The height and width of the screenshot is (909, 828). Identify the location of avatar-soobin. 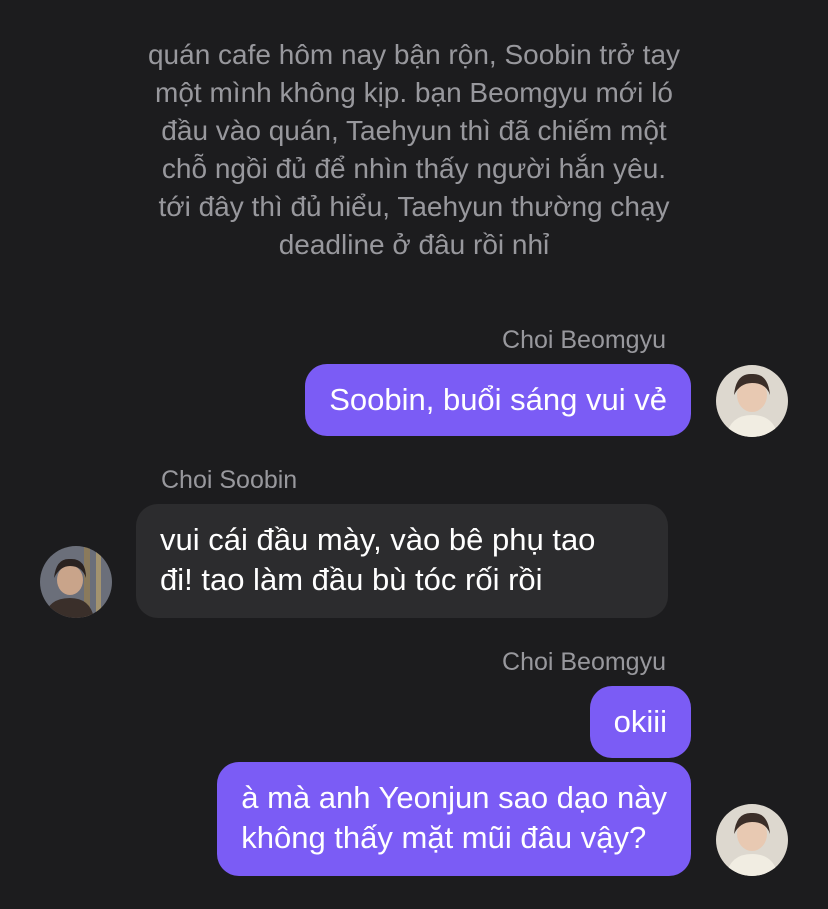
(76, 582).